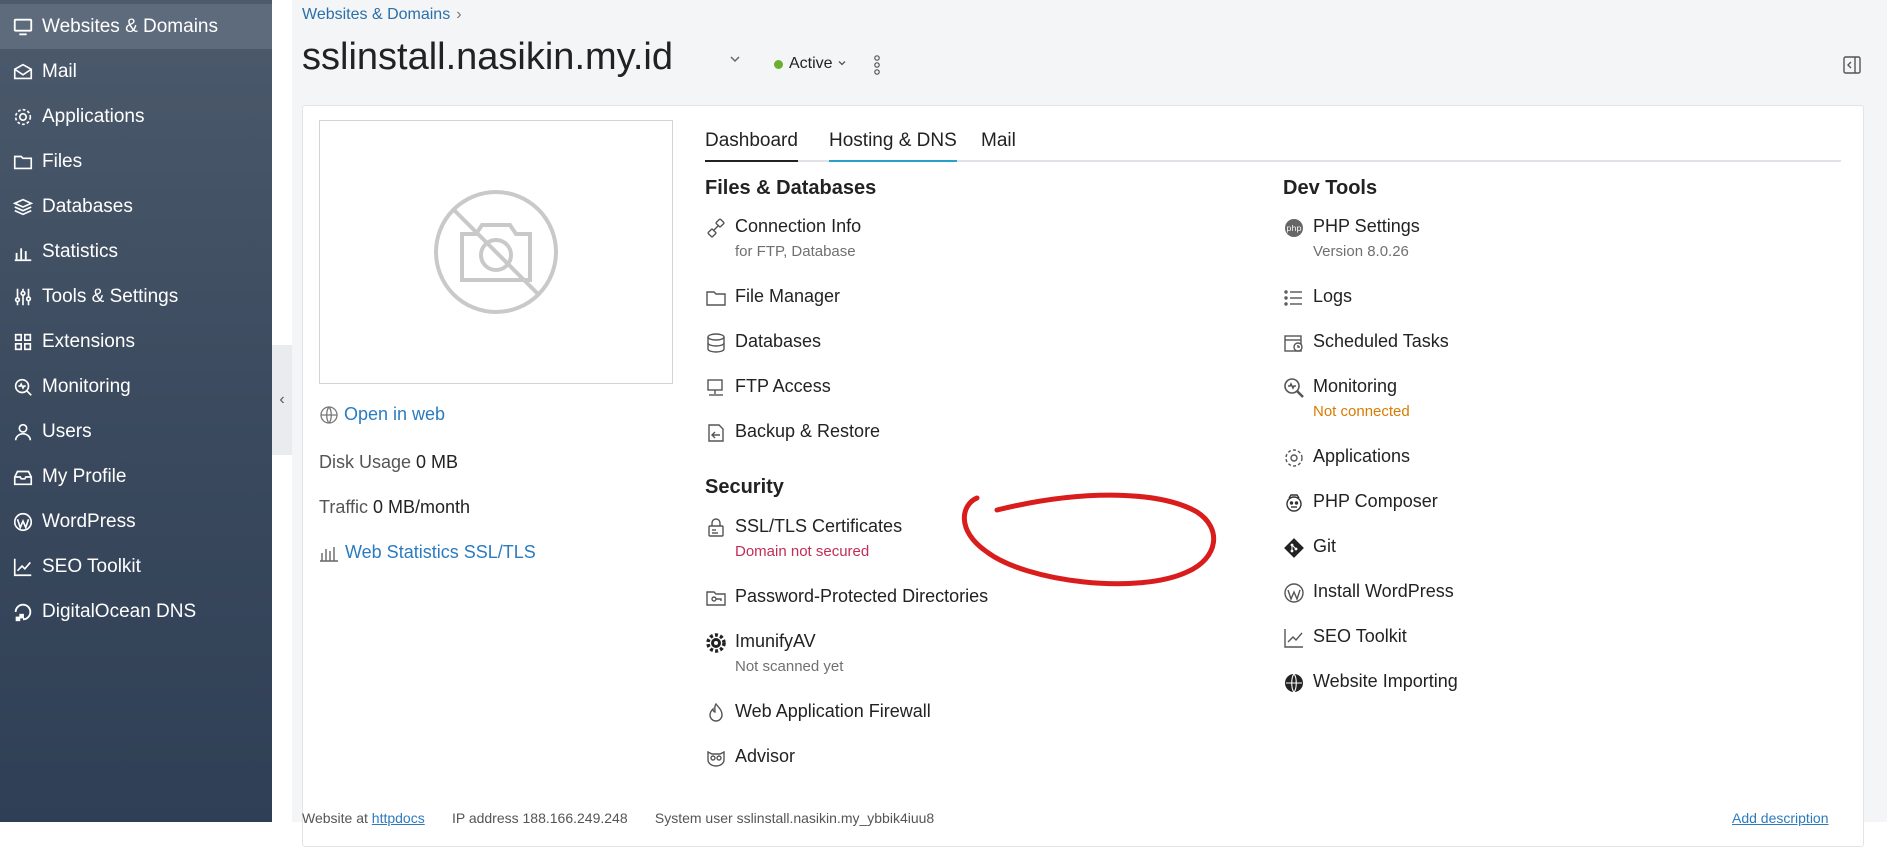  I want to click on user-icon, so click(23, 432).